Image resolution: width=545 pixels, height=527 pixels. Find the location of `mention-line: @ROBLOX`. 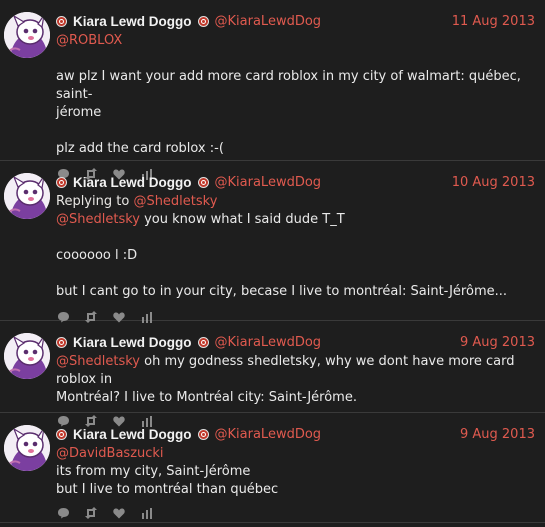

mention-line: @ROBLOX is located at coordinates (295, 41).